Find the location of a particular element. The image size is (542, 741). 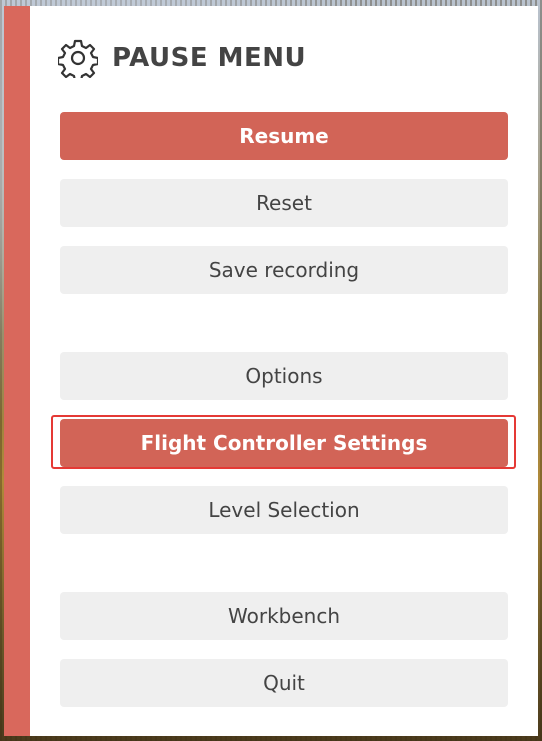

pause-menu-header: PAUSE MENU is located at coordinates (182, 58).